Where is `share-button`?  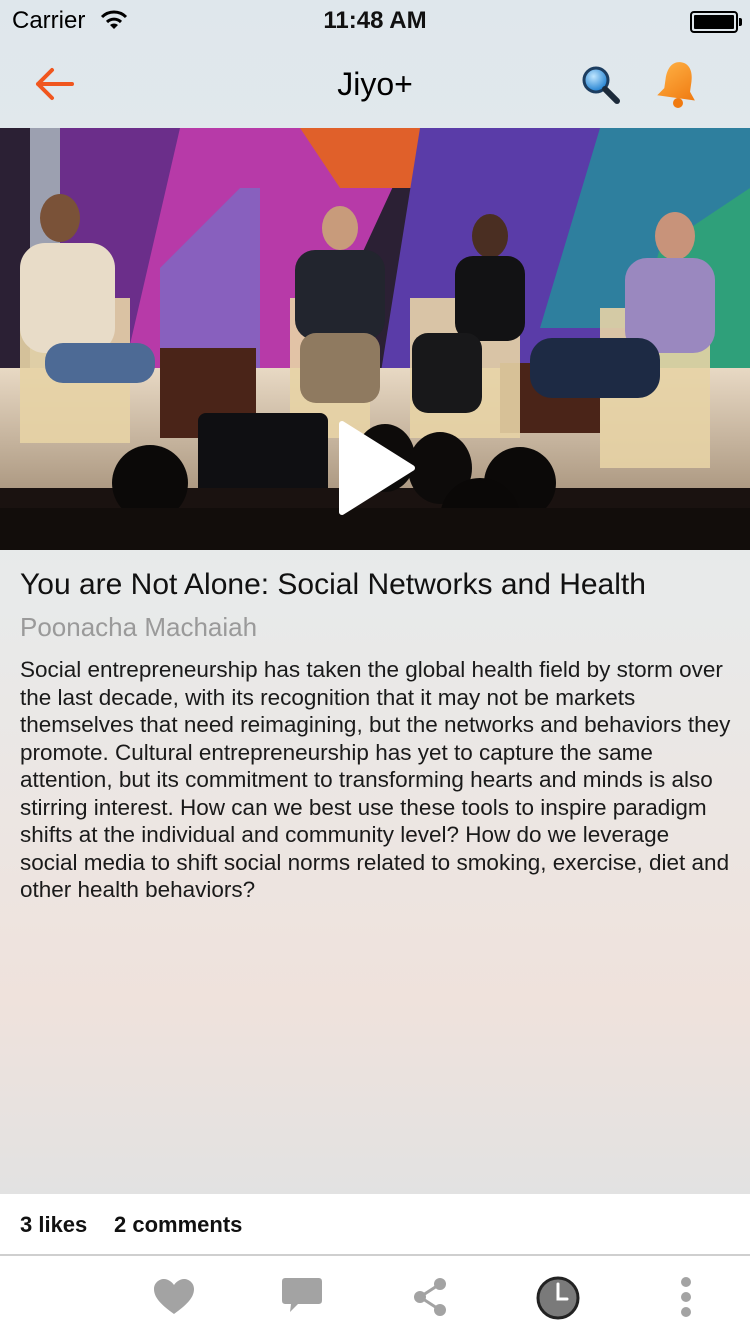 share-button is located at coordinates (430, 1297).